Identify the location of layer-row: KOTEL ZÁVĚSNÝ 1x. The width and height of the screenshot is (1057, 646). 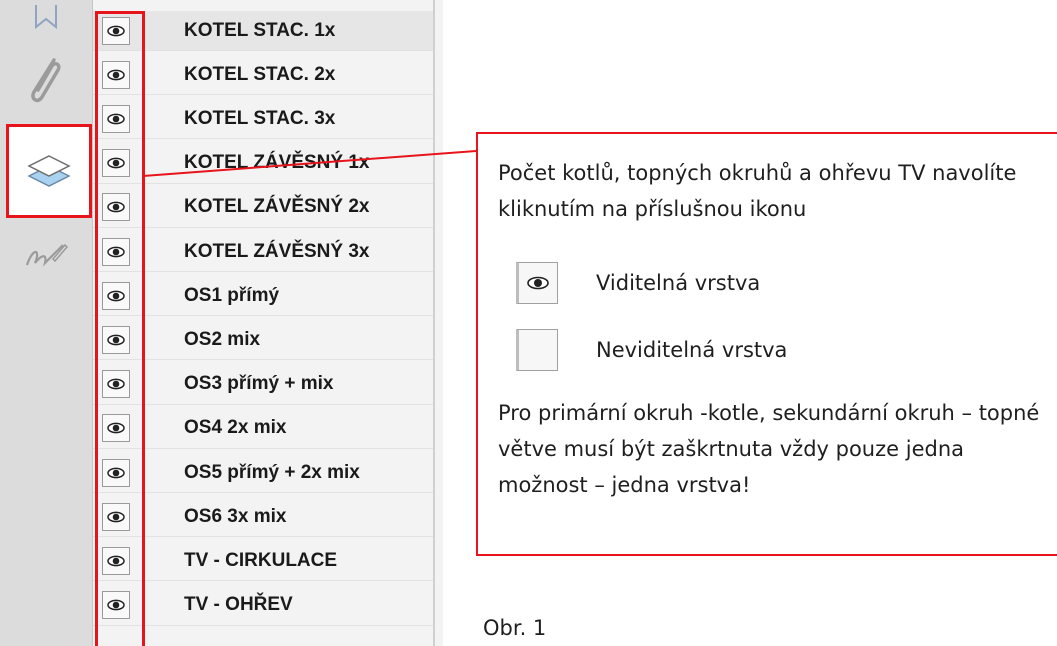
(263, 164).